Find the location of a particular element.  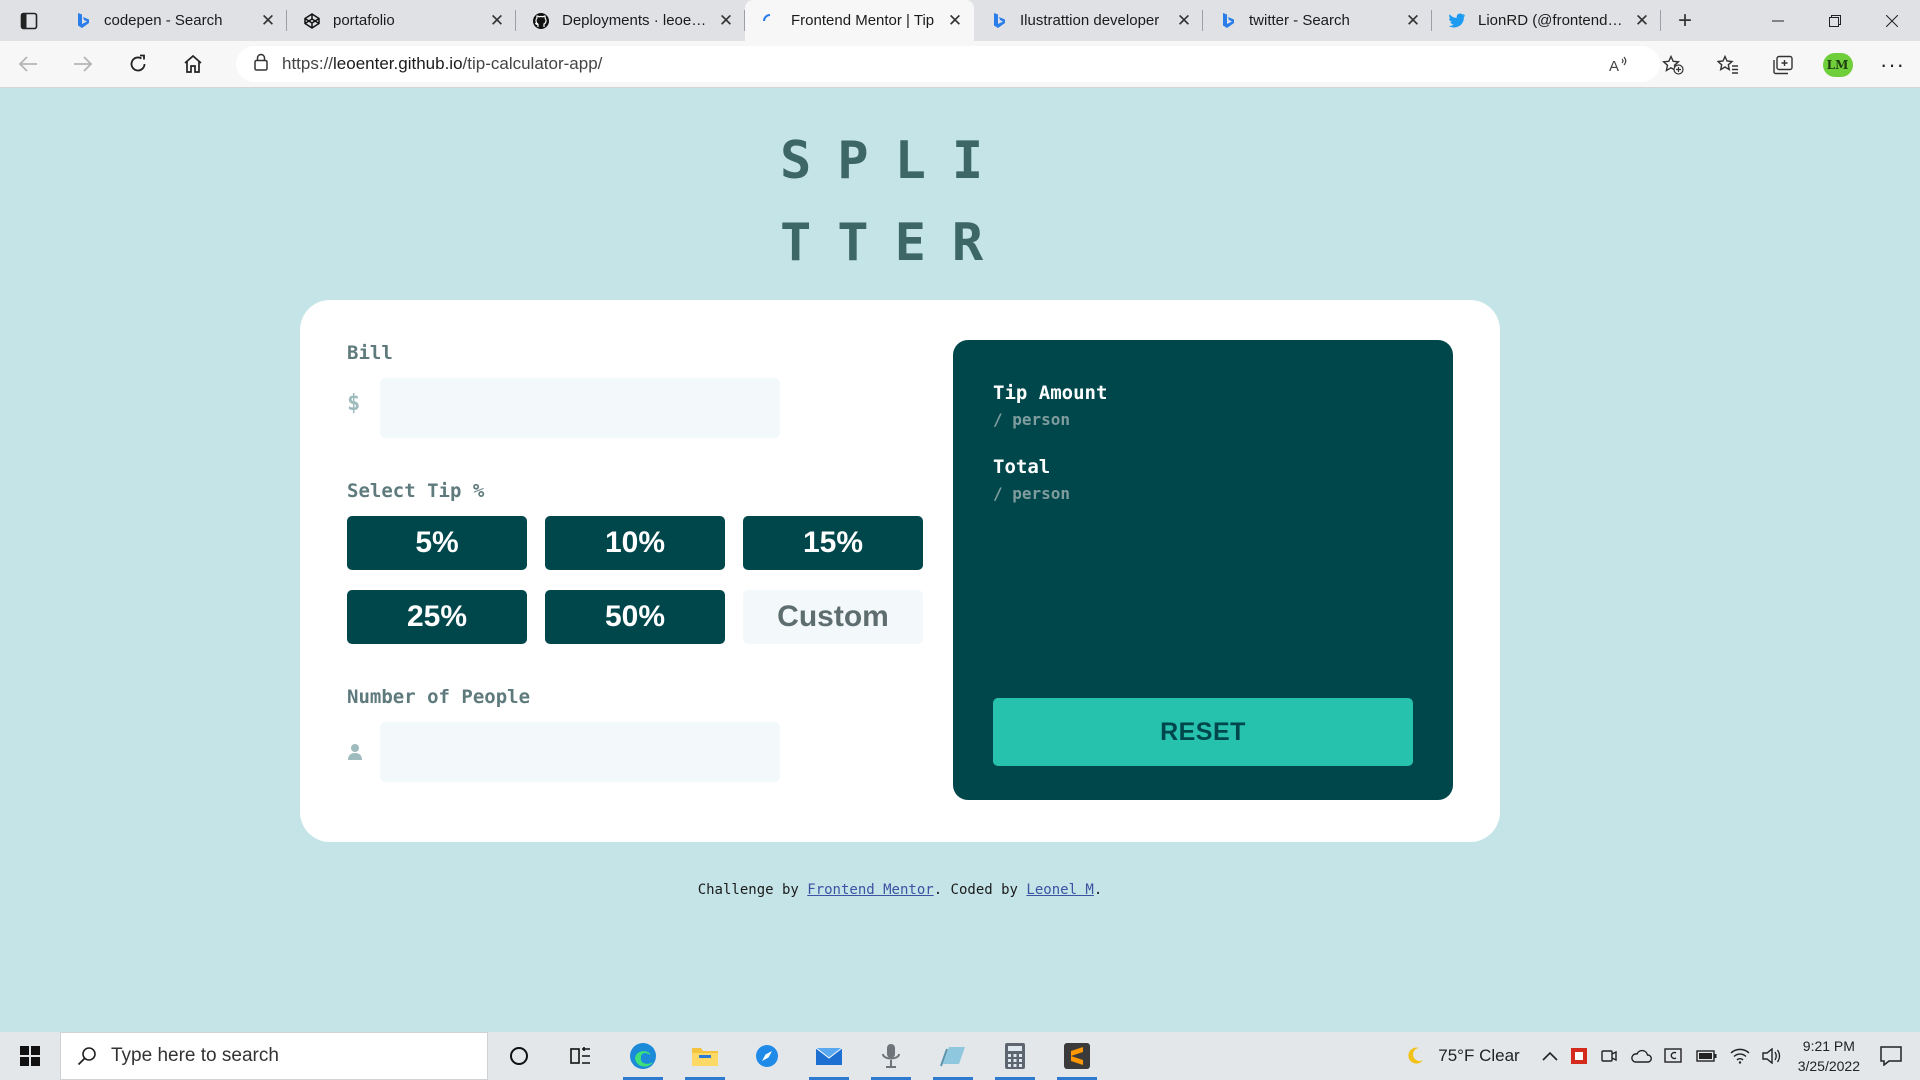

bill-input is located at coordinates (580, 408).